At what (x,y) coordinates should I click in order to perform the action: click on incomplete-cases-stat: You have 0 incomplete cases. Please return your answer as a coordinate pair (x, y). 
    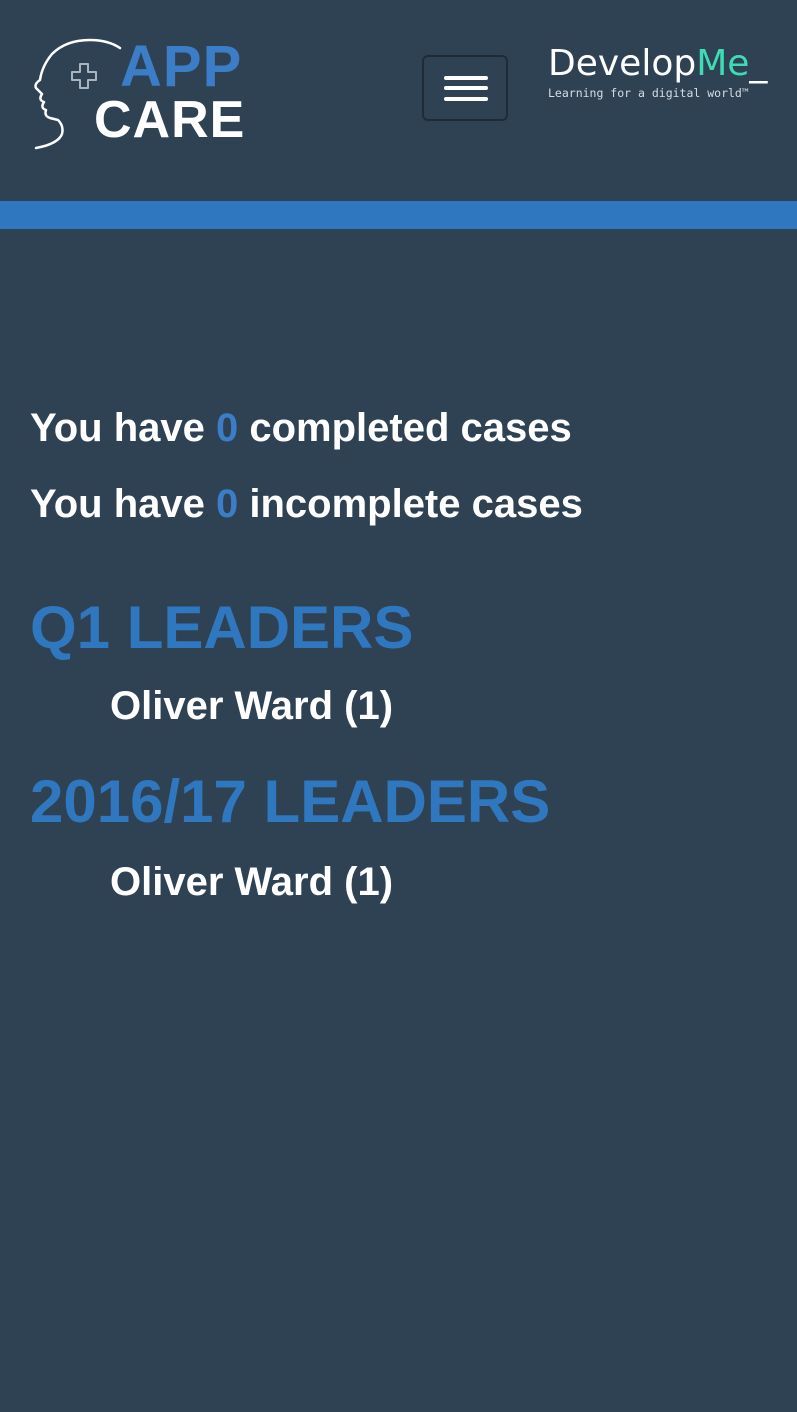
    Looking at the image, I should click on (306, 504).